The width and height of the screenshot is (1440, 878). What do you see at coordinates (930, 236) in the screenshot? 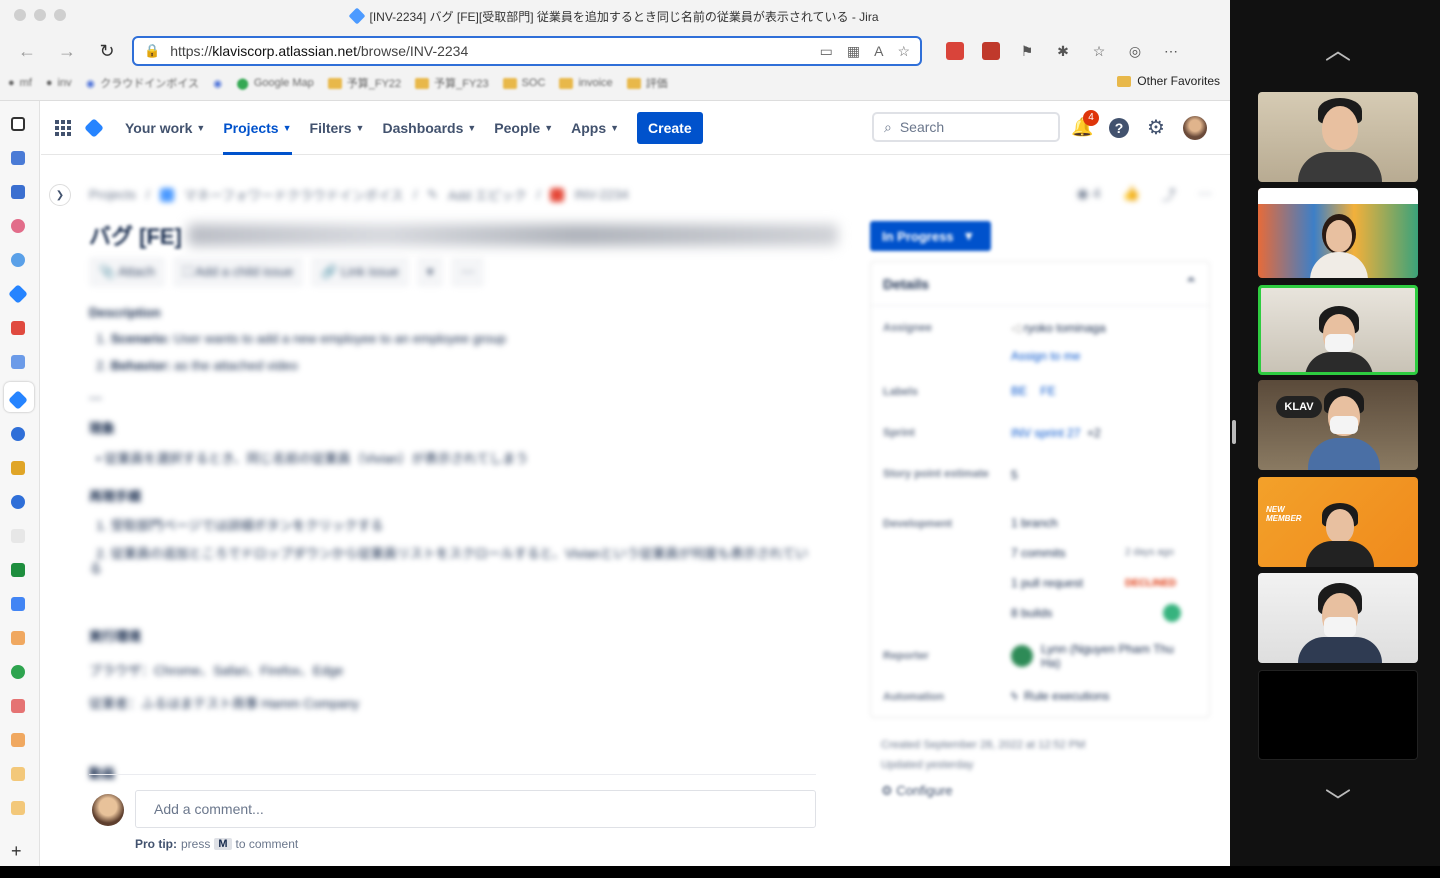
I see `status-dropdown: In Progress ▾` at bounding box center [930, 236].